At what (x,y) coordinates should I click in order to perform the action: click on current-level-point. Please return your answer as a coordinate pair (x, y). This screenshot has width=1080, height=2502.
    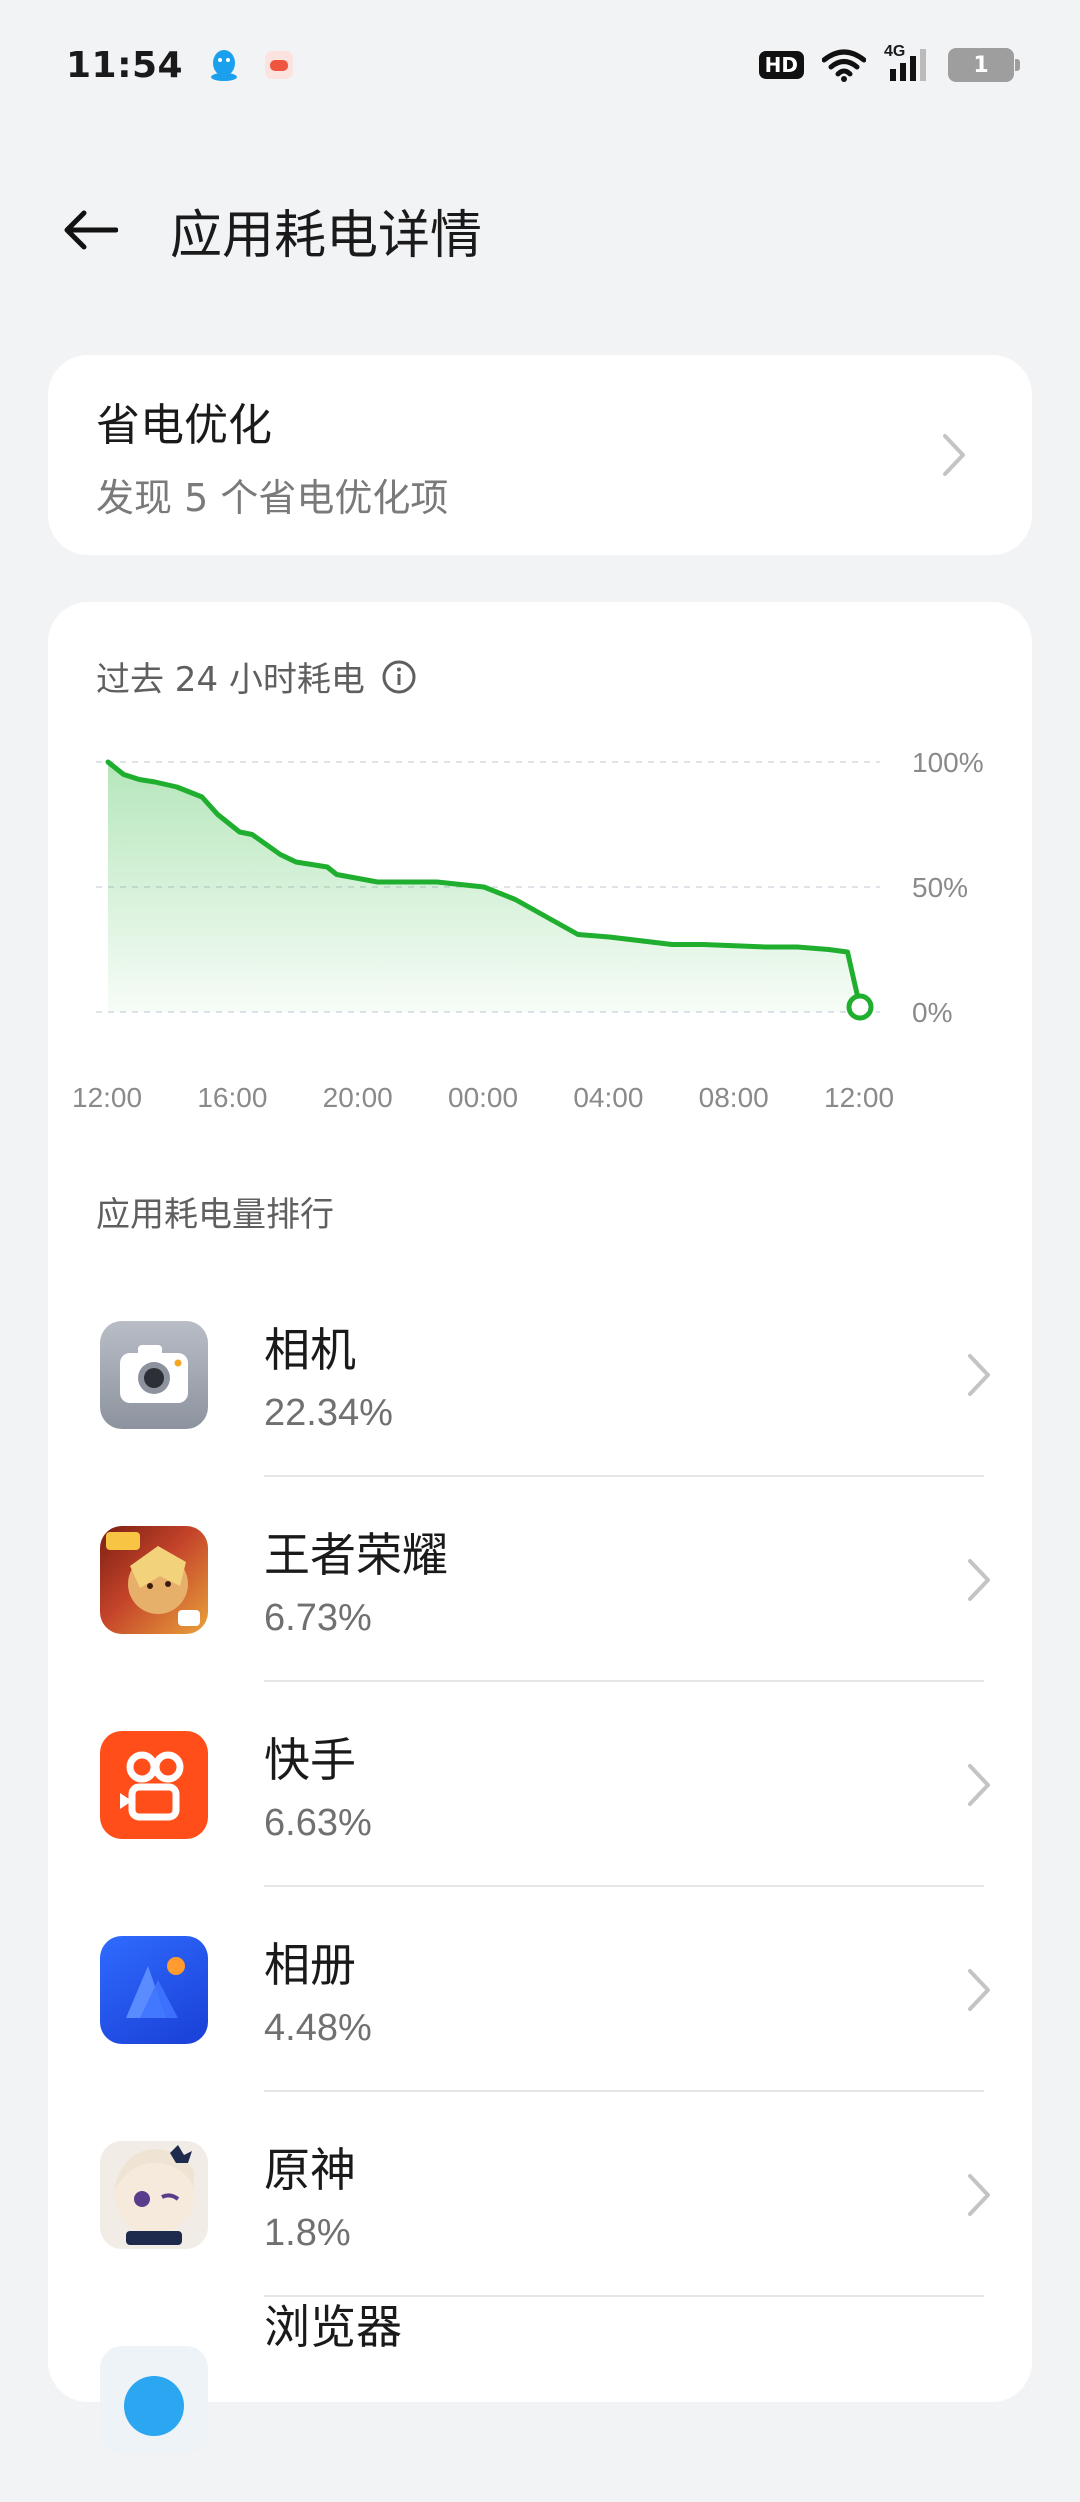
    Looking at the image, I should click on (860, 1007).